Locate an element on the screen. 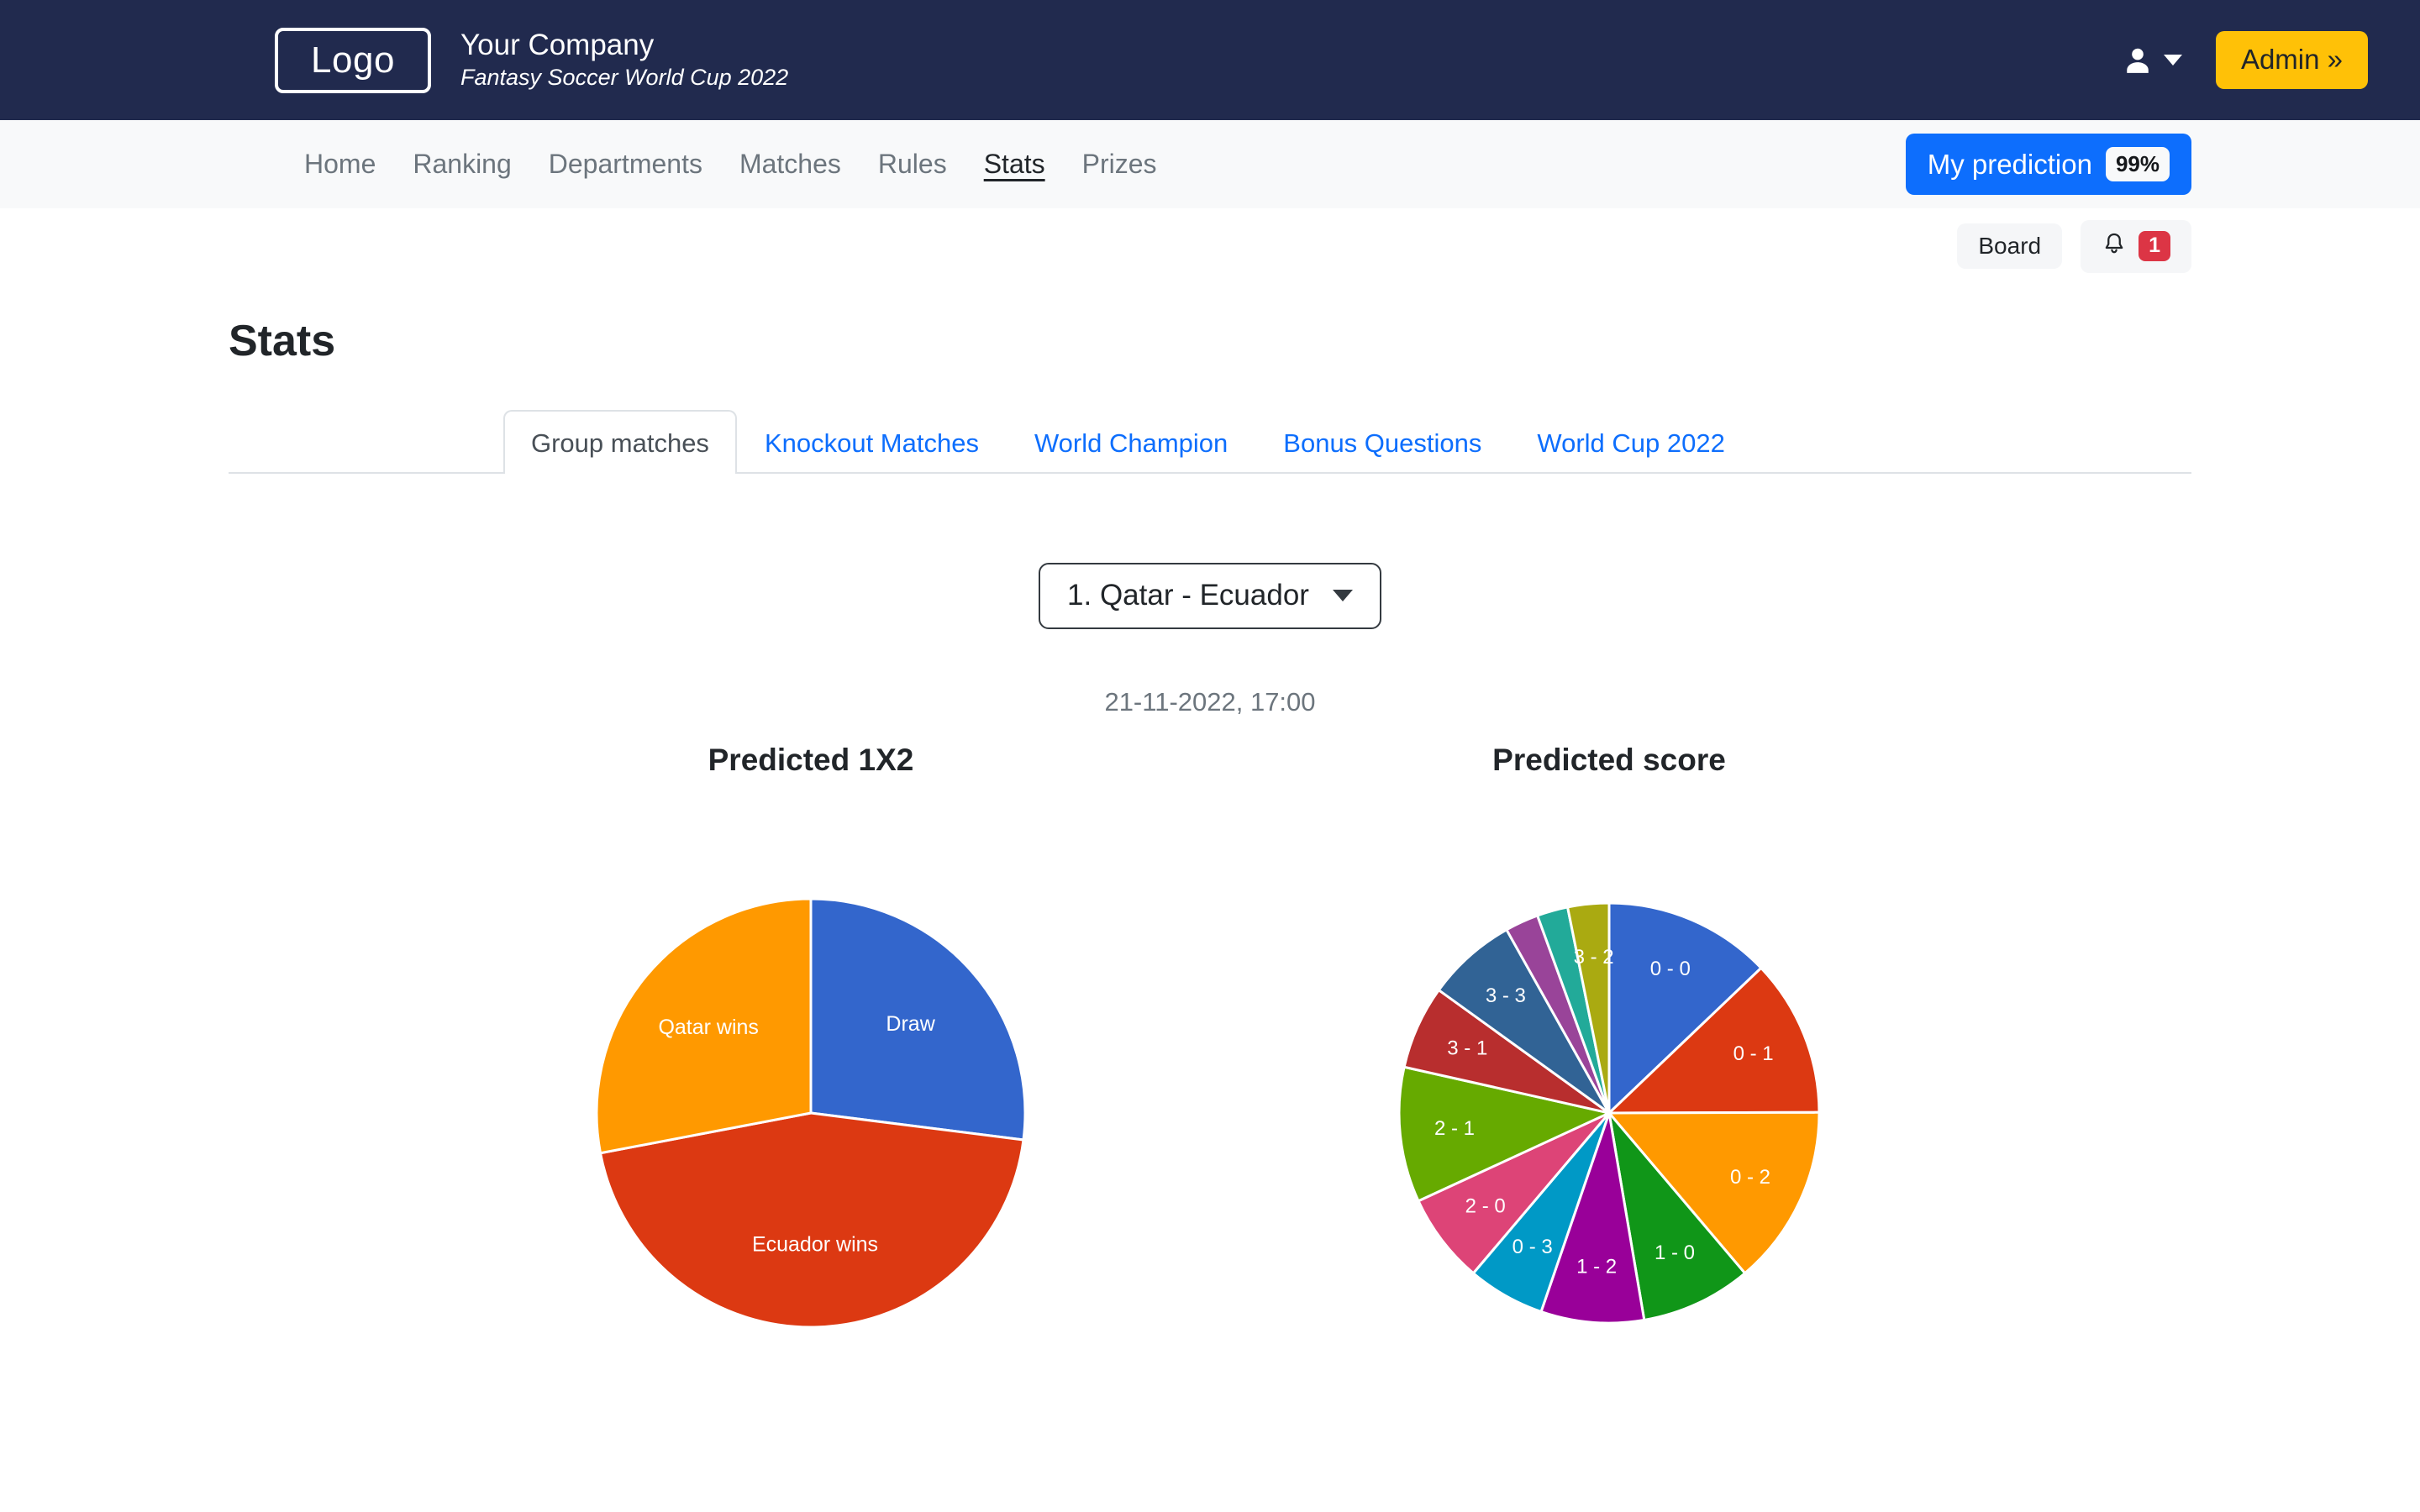  chart-predicted-1x2: Predicted 1X2 Draw Ecuador wins Qatar wins is located at coordinates (811, 1085).